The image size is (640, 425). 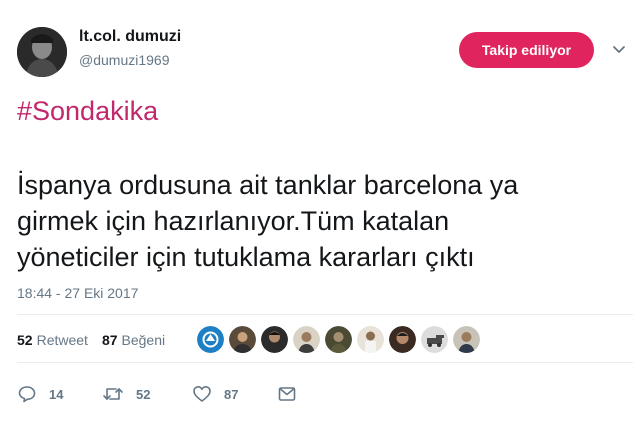 I want to click on avatar, so click(x=42, y=52).